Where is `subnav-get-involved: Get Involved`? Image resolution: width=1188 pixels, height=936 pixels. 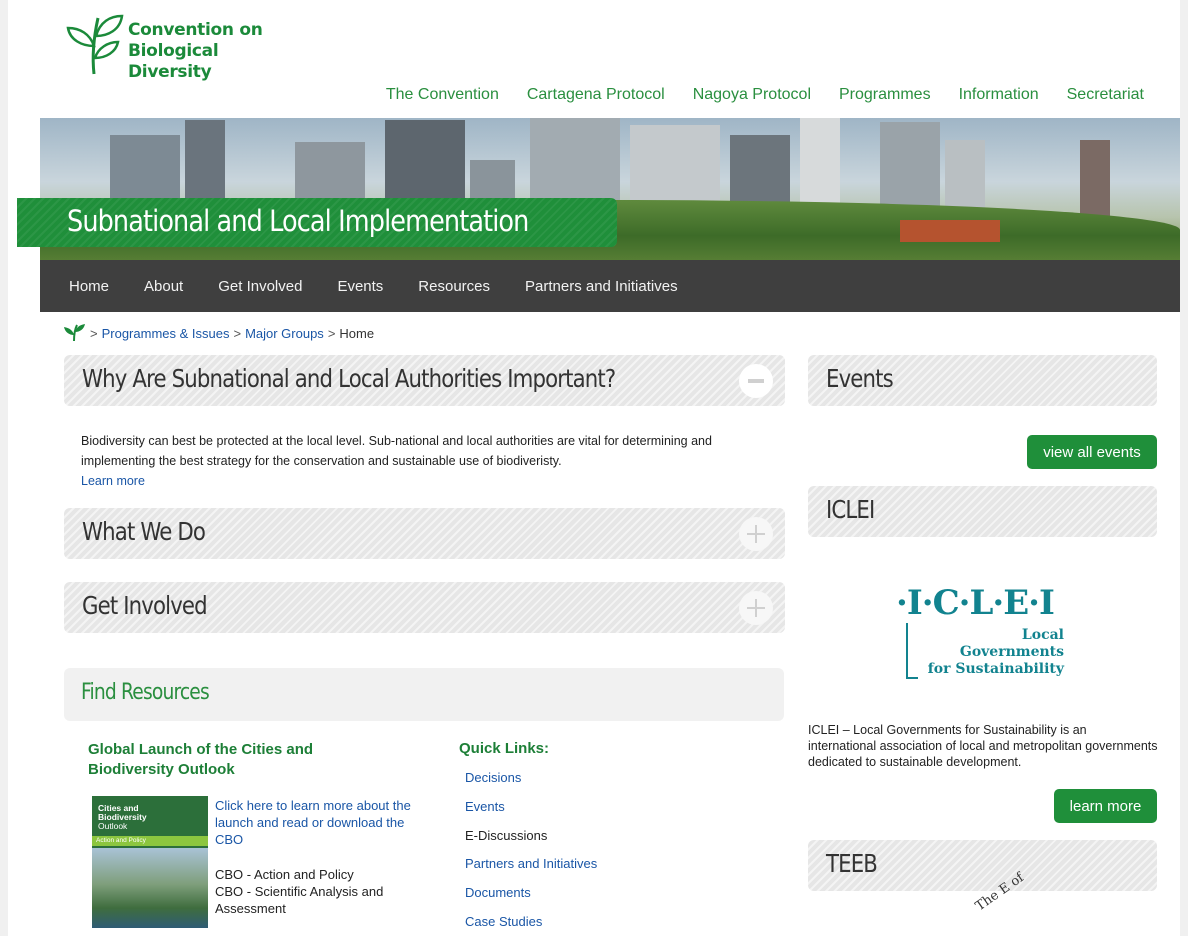
subnav-get-involved: Get Involved is located at coordinates (260, 286).